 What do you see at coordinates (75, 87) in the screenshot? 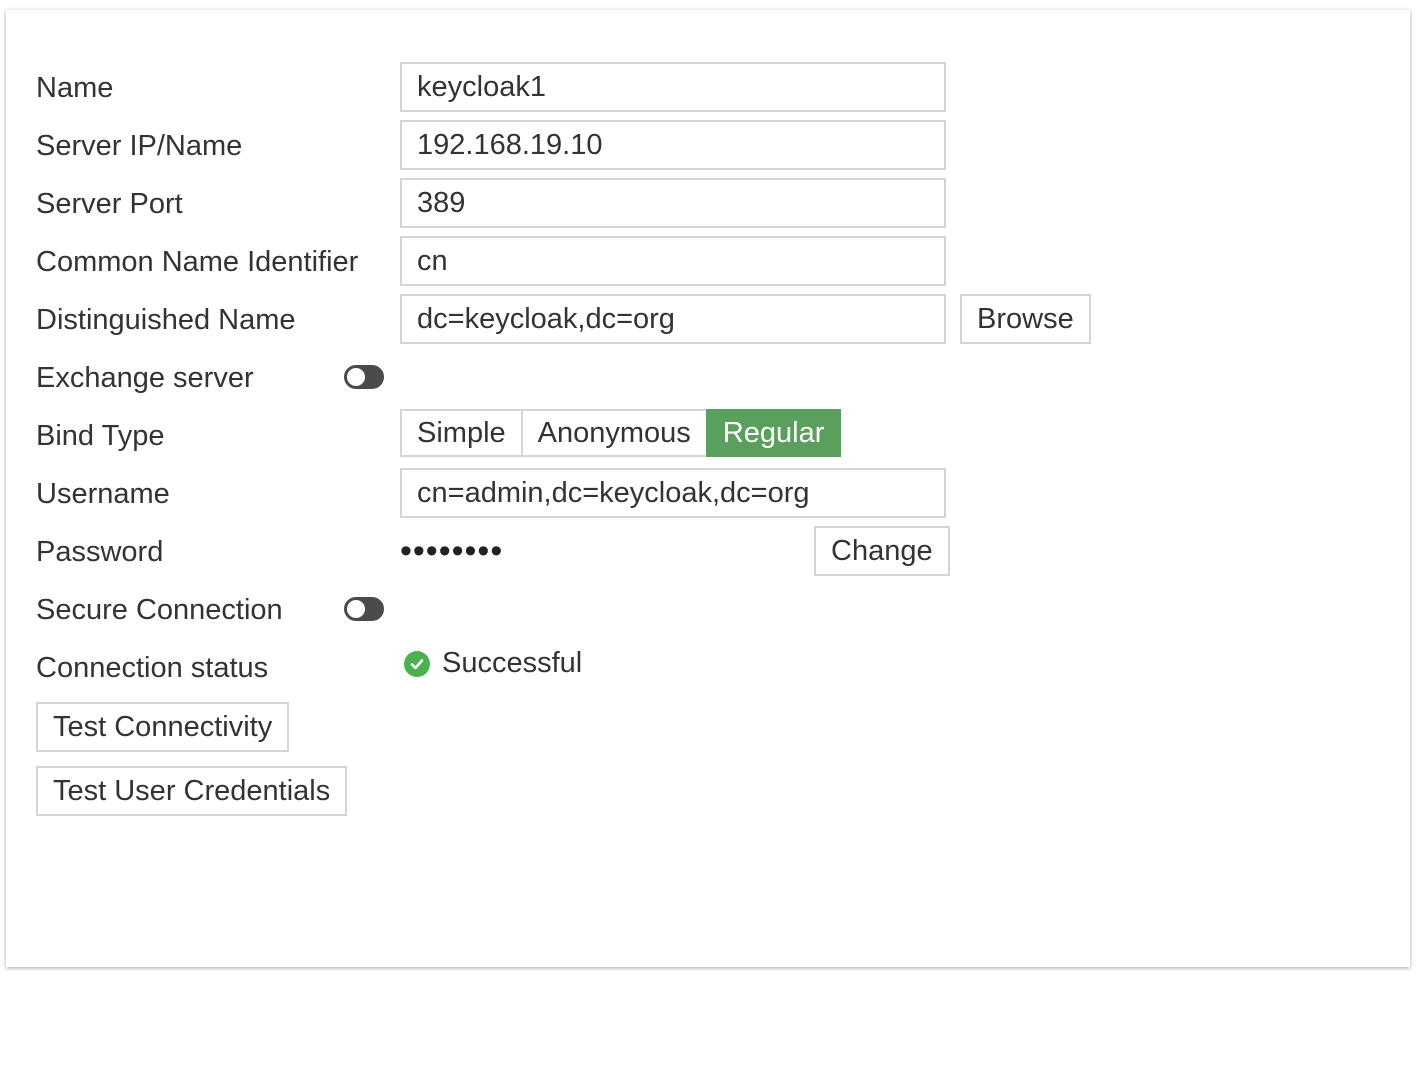
I see `name-label: Name` at bounding box center [75, 87].